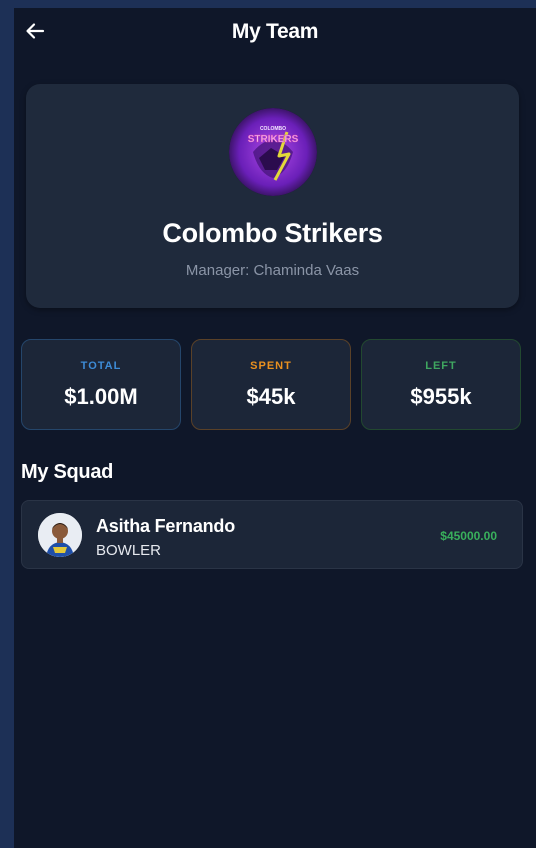 The width and height of the screenshot is (536, 848). What do you see at coordinates (271, 366) in the screenshot?
I see `spent-label: SPENT` at bounding box center [271, 366].